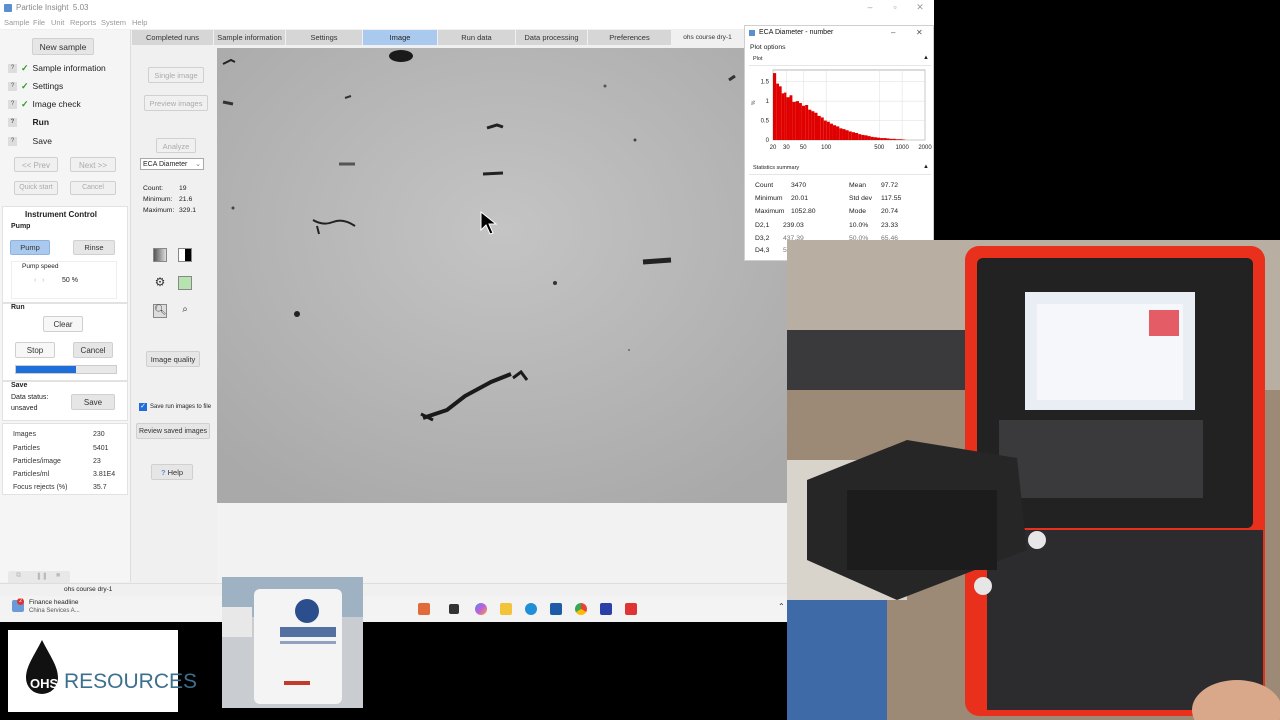  I want to click on single-image-button: Single image, so click(176, 75).